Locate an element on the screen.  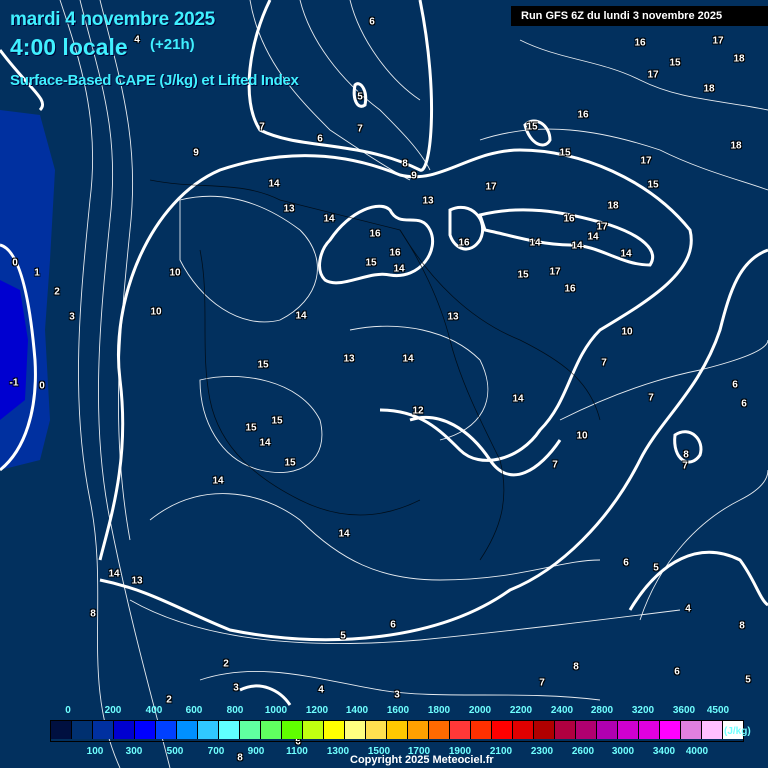
legend-label: 1200 is located at coordinates (317, 710).